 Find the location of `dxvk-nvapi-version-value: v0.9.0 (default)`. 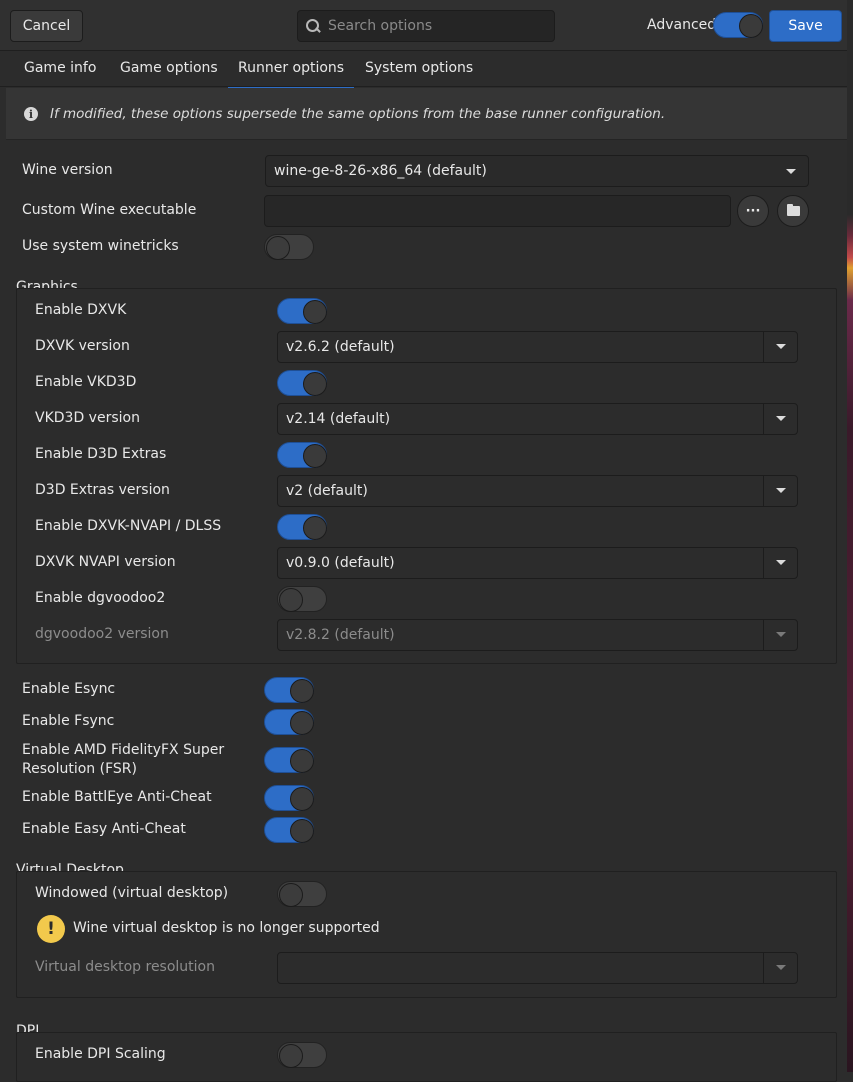

dxvk-nvapi-version-value: v0.9.0 (default) is located at coordinates (340, 563).